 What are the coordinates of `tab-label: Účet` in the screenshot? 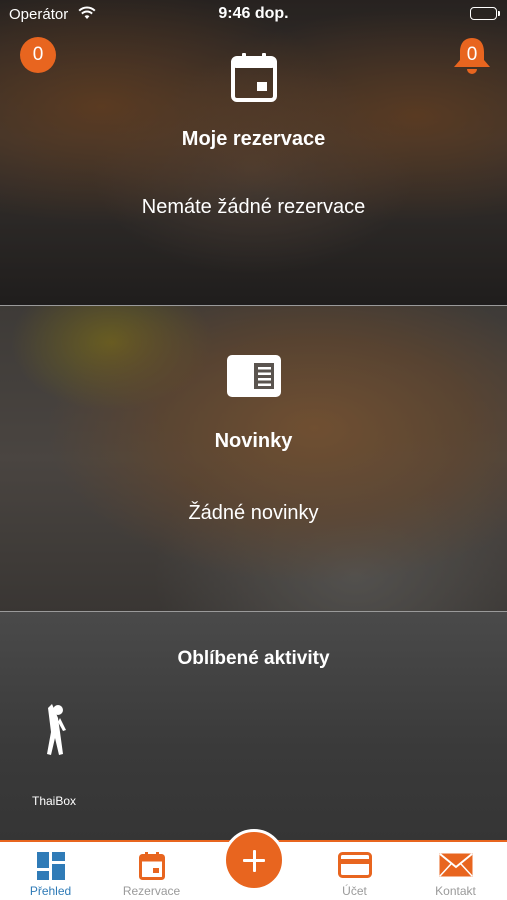 It's located at (354, 891).